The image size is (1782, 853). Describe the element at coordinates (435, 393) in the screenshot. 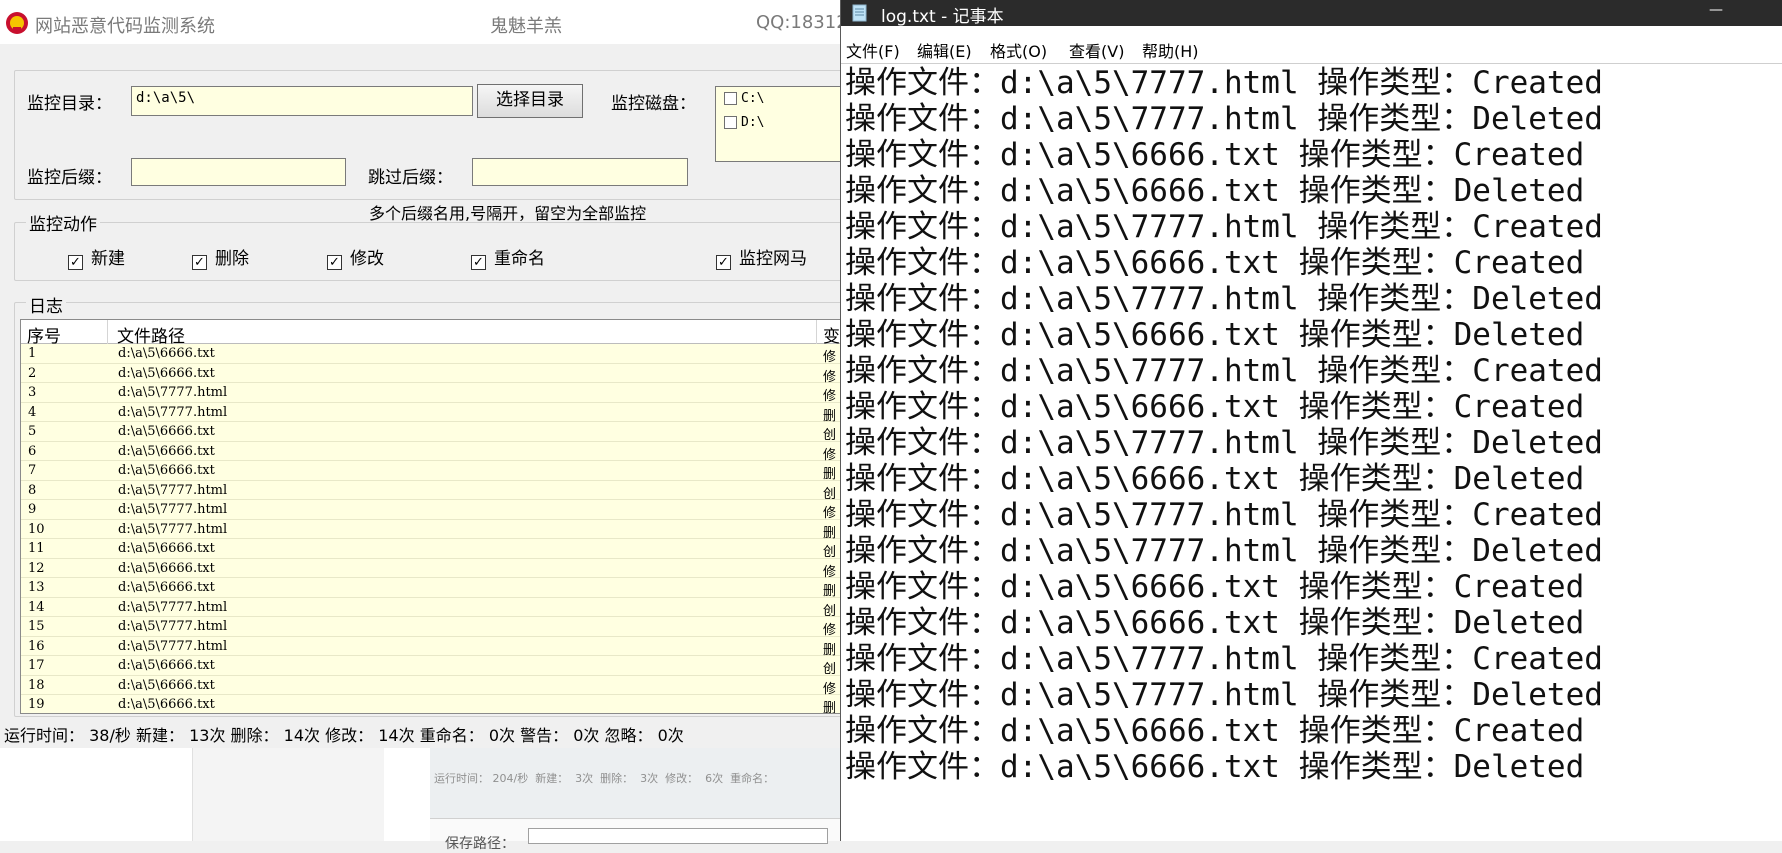

I see `table-row: 3 d:\a\5\7777.html 修` at that location.